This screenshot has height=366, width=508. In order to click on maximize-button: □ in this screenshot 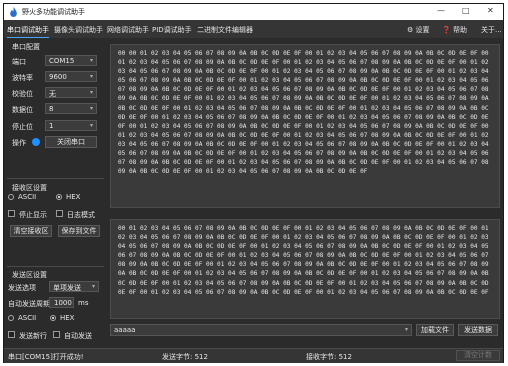, I will do `click(466, 10)`.